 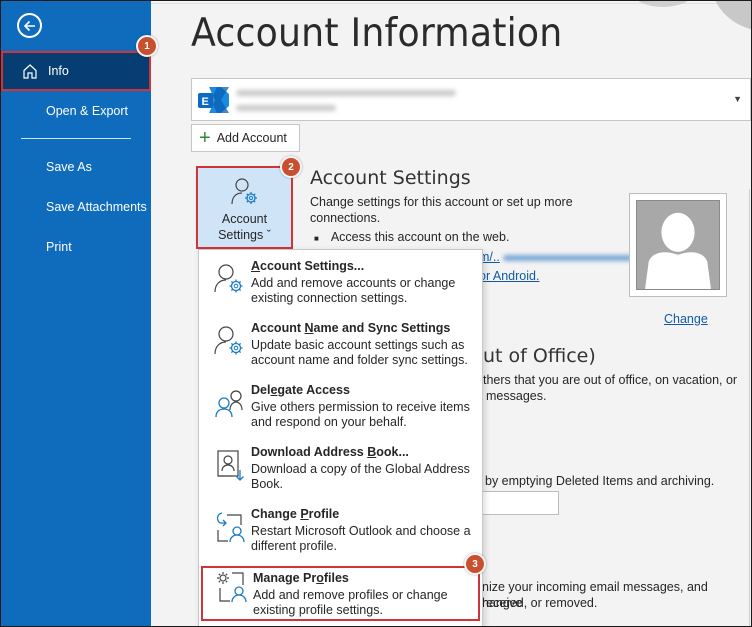 I want to click on sidebar-item-label: Info, so click(x=58, y=71).